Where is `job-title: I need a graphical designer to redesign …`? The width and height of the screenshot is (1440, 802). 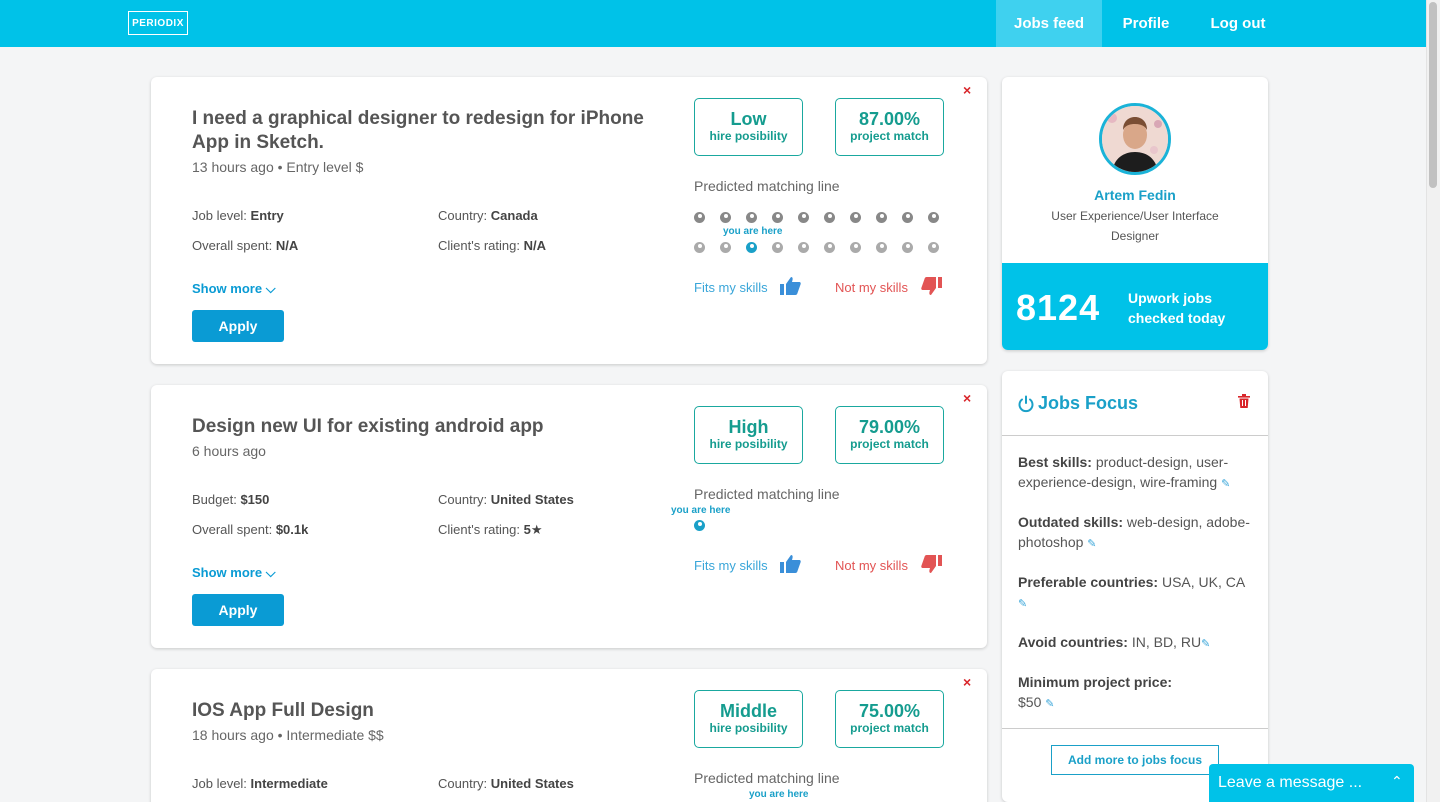 job-title: I need a graphical designer to redesign … is located at coordinates (427, 131).